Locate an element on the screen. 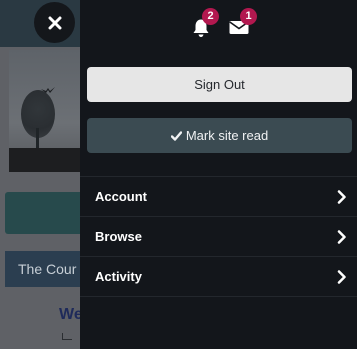  mark-site-read-label: Mark site read is located at coordinates (227, 135).